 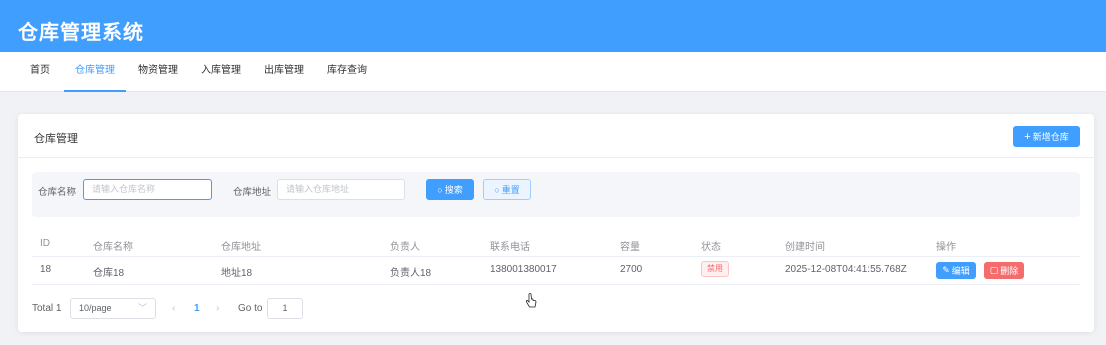 I want to click on add-warehouse-label: 新增仓库, so click(x=1050, y=137).